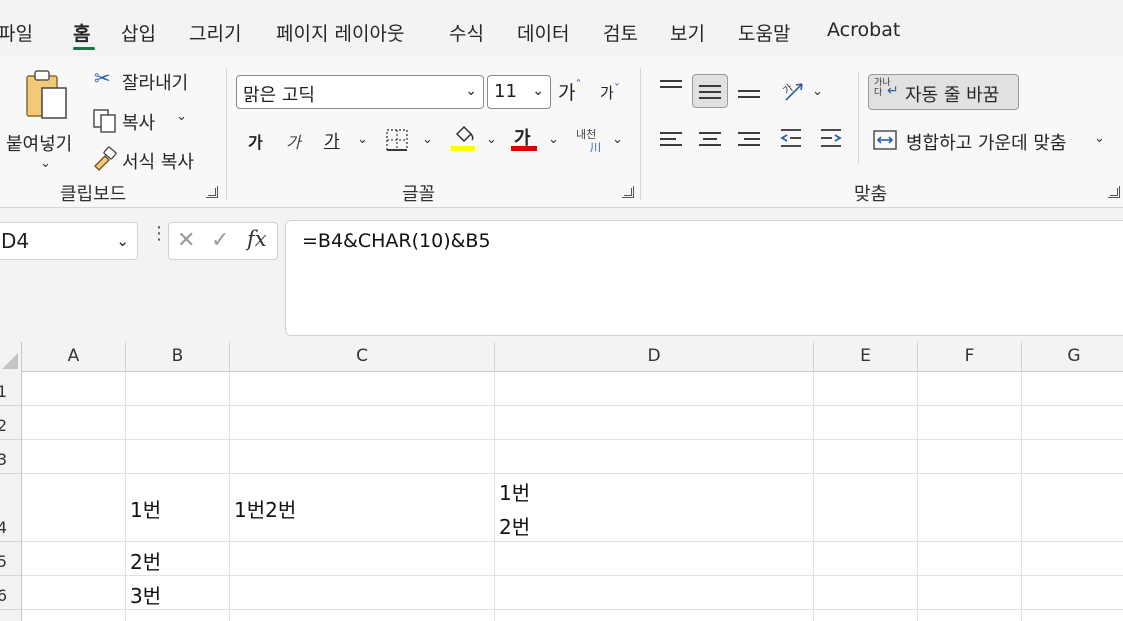 Image resolution: width=1123 pixels, height=621 pixels. I want to click on font-dialog-launcher-icon, so click(628, 192).